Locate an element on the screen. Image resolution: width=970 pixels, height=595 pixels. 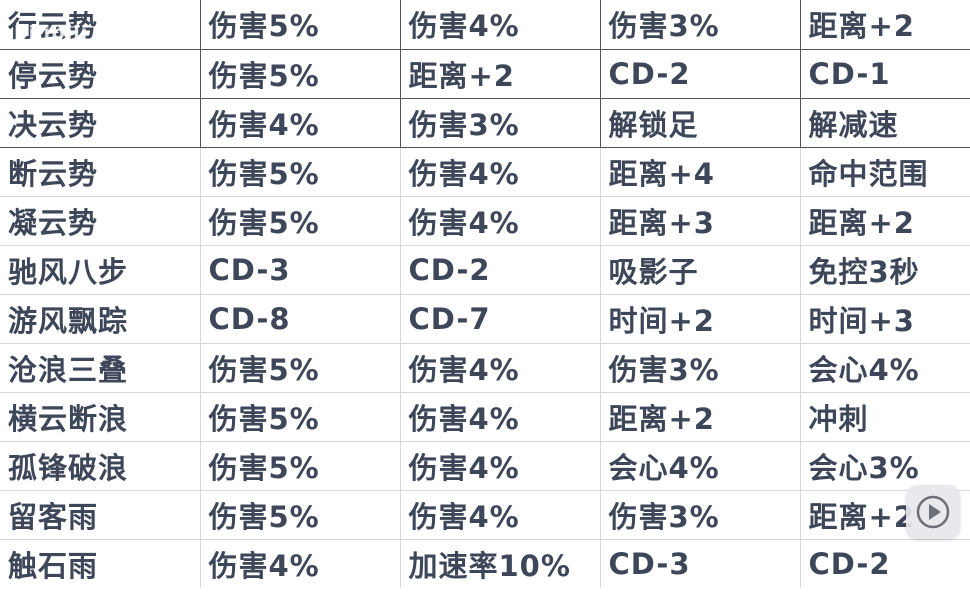
effect-cell: 时间+2 is located at coordinates (700, 319).